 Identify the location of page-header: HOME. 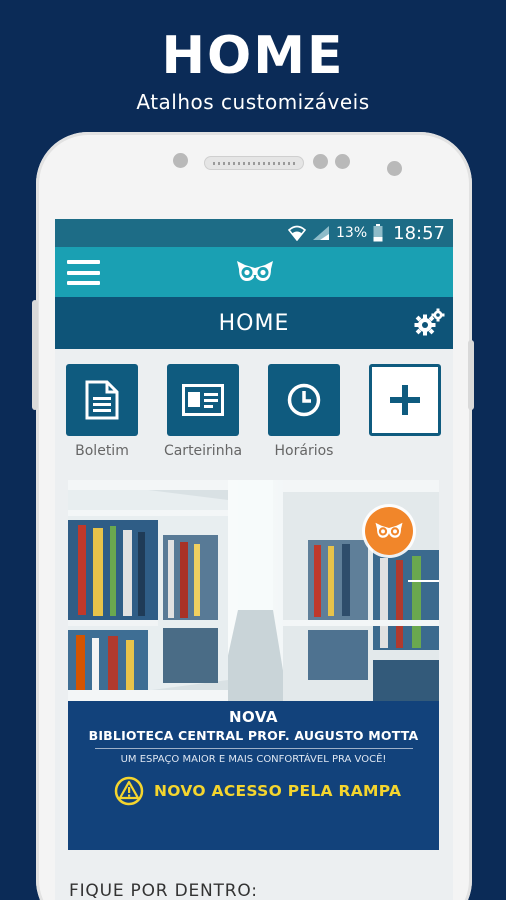
(254, 323).